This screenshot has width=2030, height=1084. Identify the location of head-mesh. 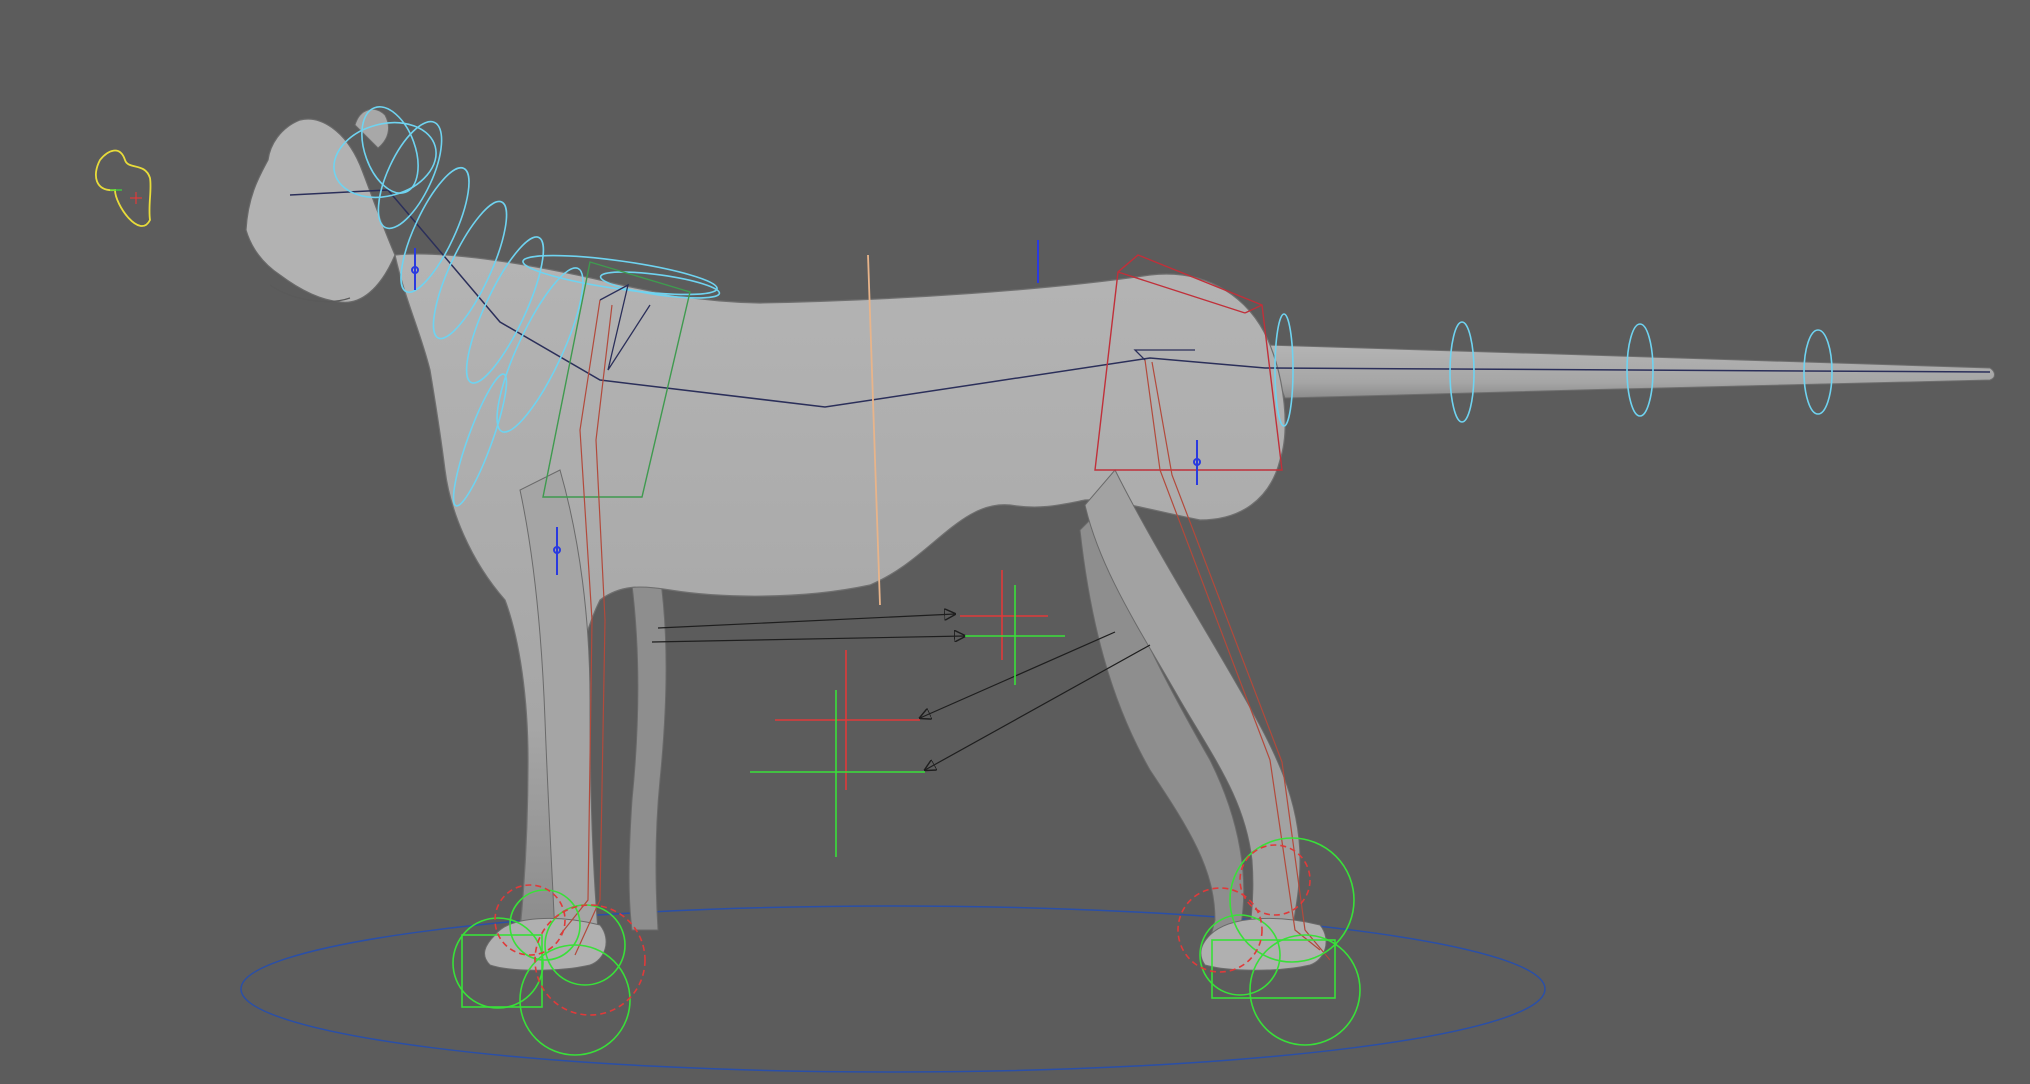
(320, 210).